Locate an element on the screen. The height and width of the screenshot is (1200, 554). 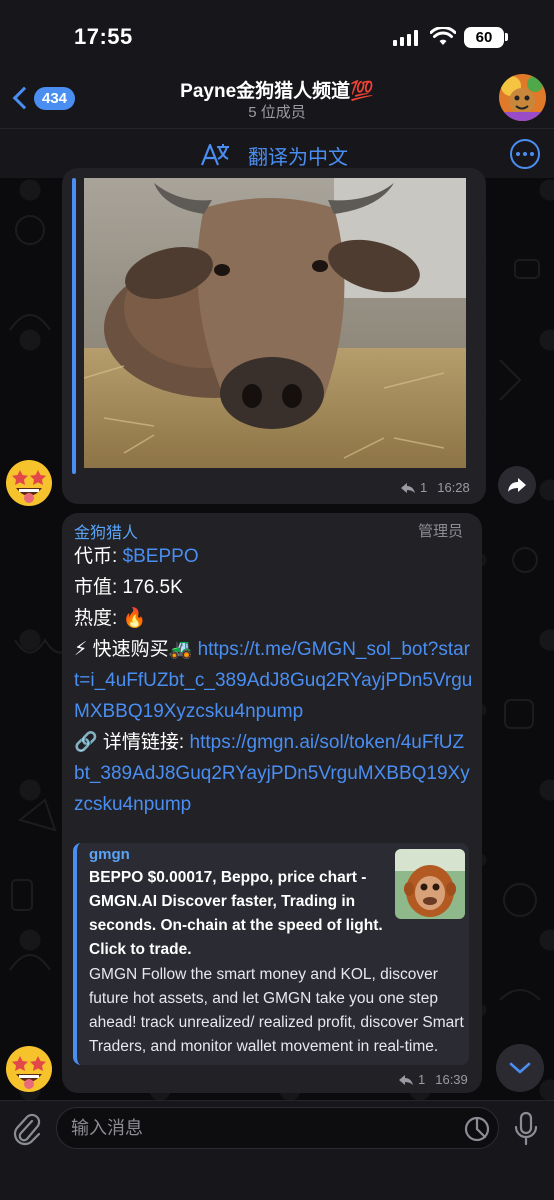
microphone-icon is located at coordinates (526, 1129).